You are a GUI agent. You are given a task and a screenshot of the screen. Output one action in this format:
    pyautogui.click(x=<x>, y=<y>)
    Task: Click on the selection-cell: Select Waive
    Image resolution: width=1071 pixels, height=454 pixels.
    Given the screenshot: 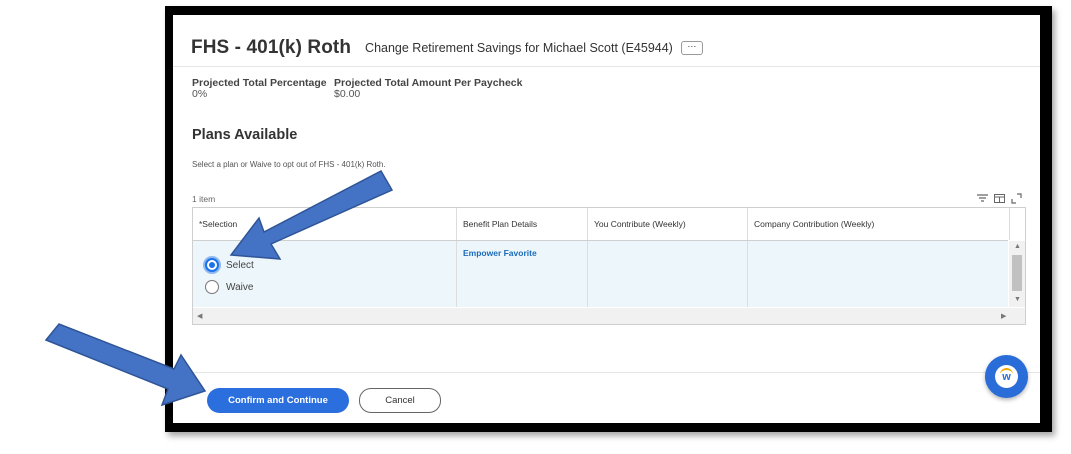 What is the action you would take?
    pyautogui.click(x=325, y=274)
    